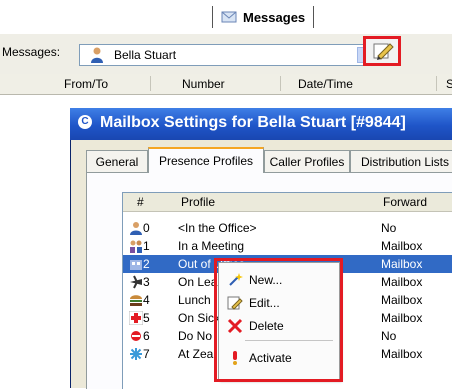 The width and height of the screenshot is (452, 389). I want to click on column-date-time: Date/Time, so click(325, 84).